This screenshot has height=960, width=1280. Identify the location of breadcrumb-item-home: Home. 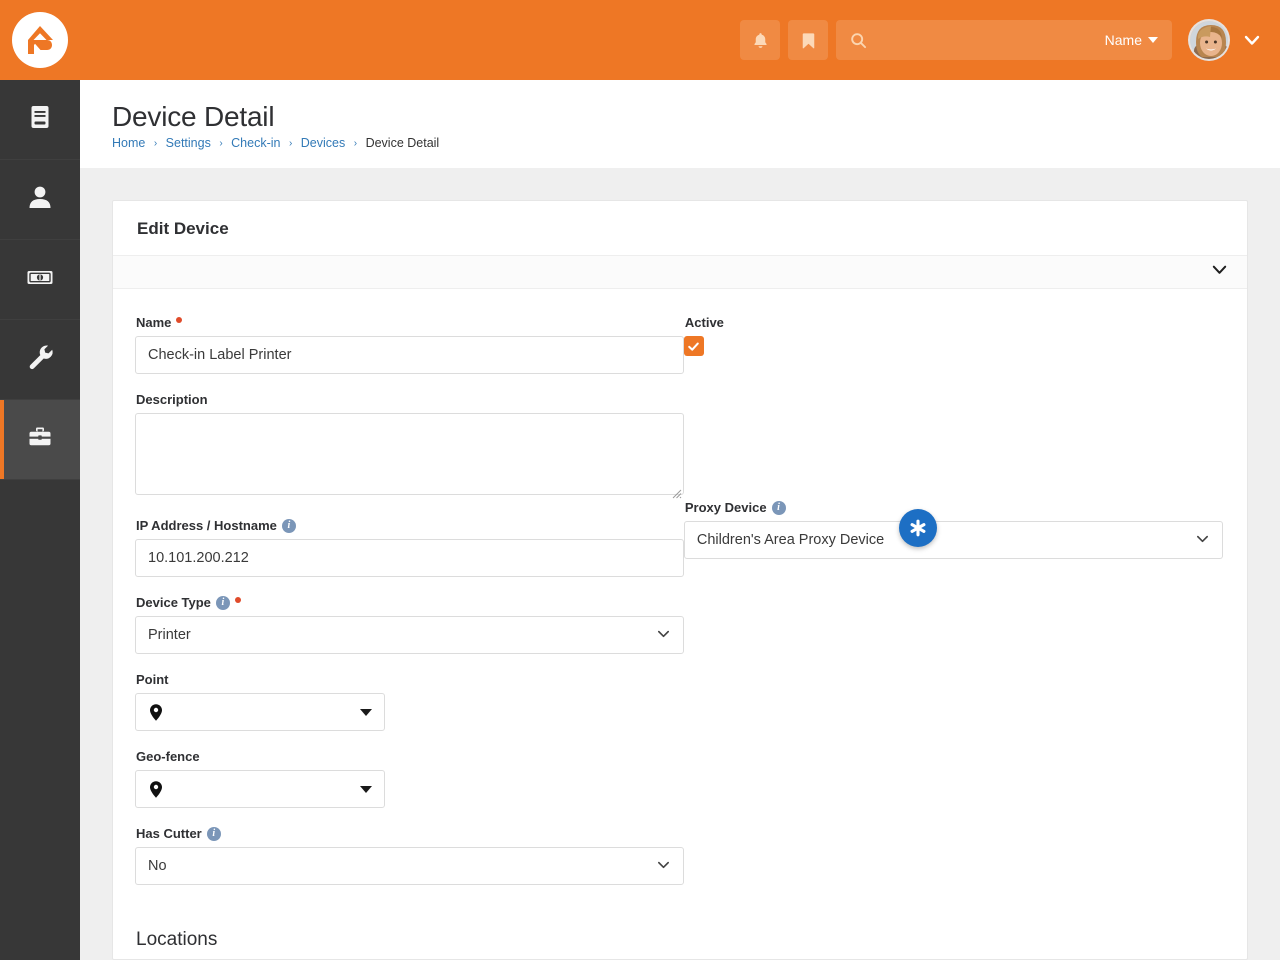
(128, 143).